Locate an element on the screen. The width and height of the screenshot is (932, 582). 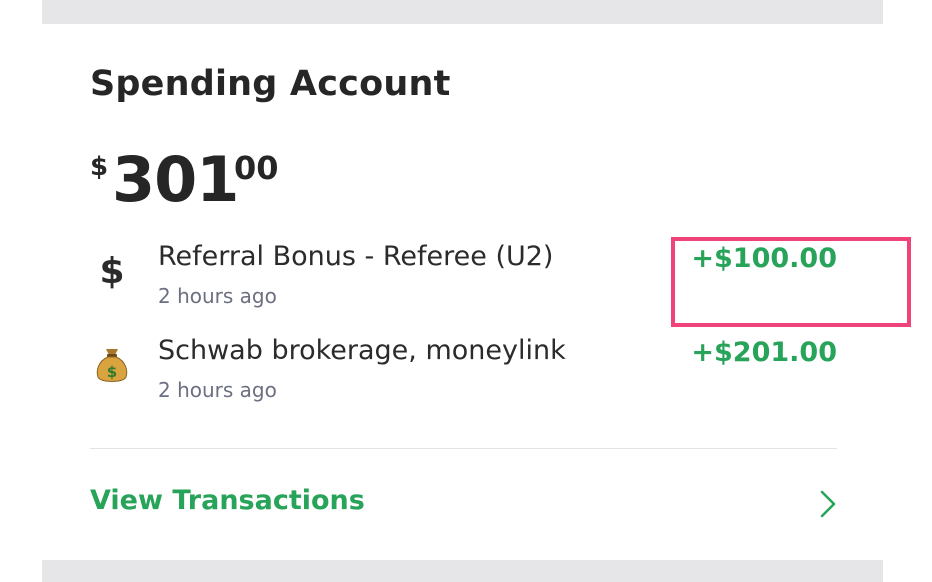
transaction-name: Schwab brokerage, moneylink is located at coordinates (362, 350).